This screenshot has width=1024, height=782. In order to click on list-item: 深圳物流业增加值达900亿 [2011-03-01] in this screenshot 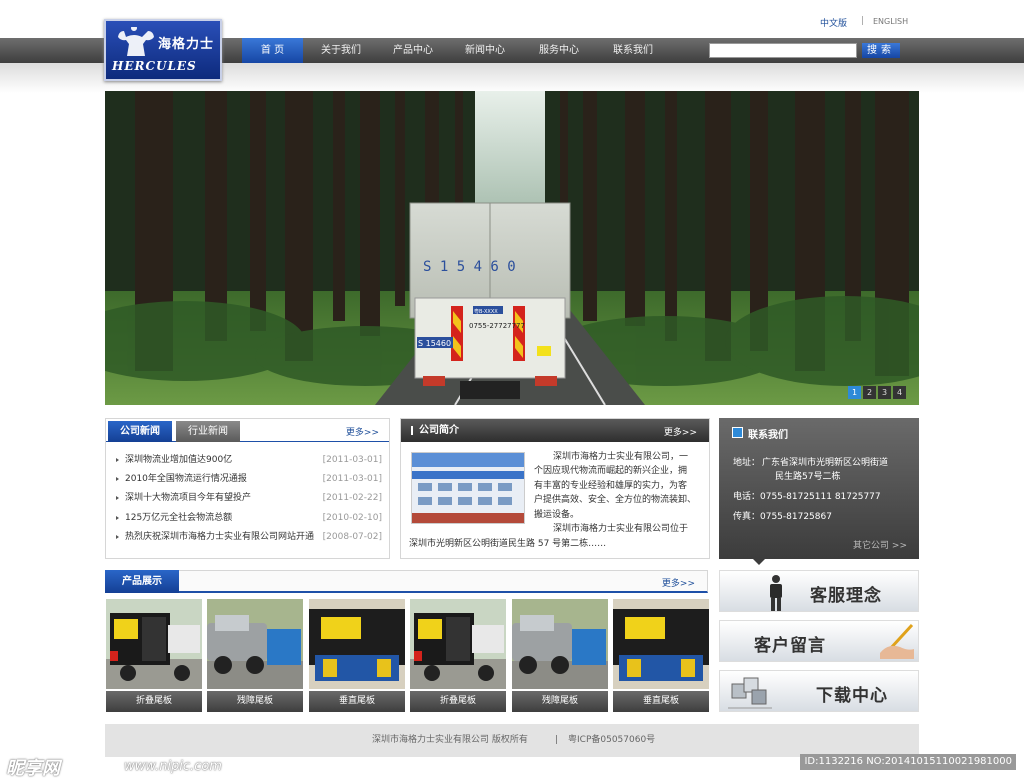, I will do `click(250, 460)`.